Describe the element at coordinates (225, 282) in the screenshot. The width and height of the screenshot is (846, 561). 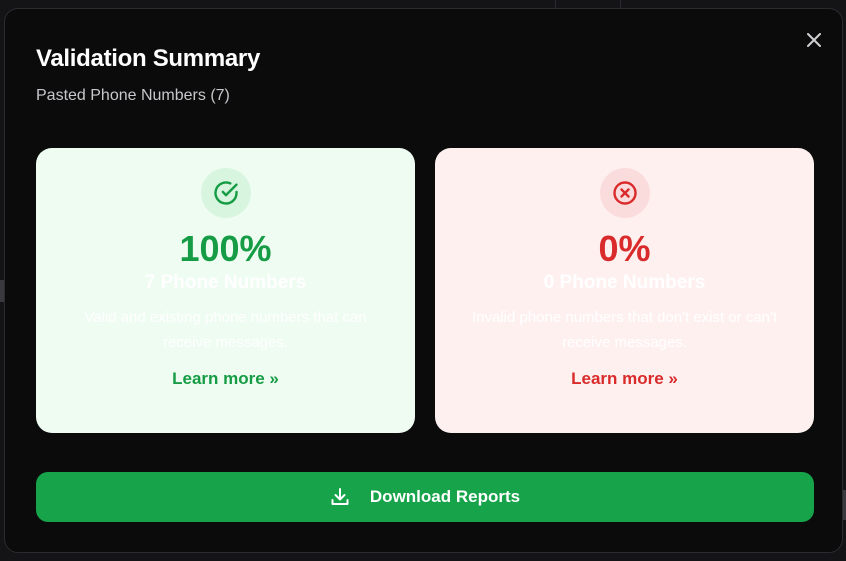
I see `valid-count: 7 Phone Numbers` at that location.